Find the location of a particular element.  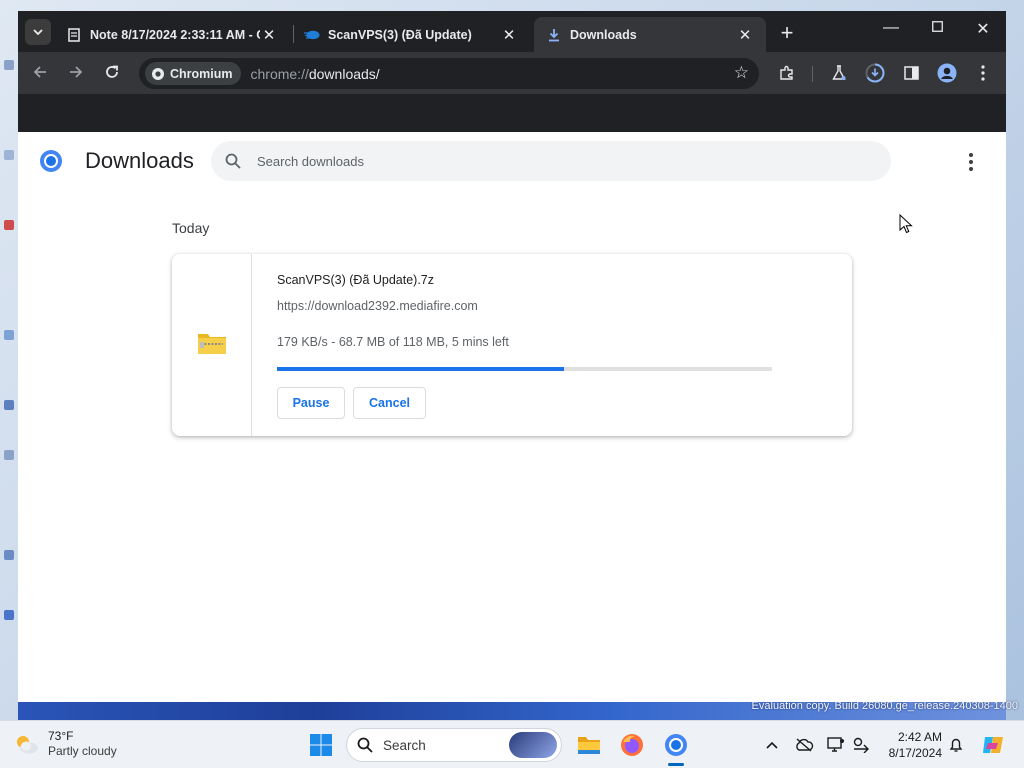

desktop-edge is located at coordinates (9, 360).